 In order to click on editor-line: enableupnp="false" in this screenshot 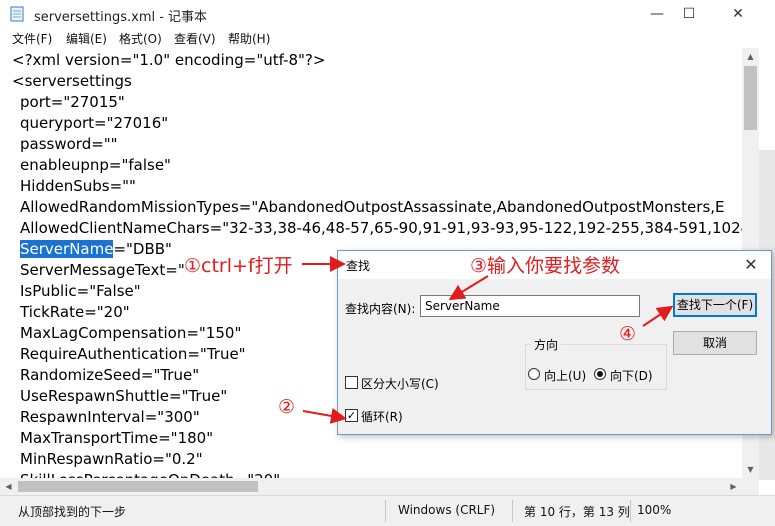, I will do `click(95, 165)`.